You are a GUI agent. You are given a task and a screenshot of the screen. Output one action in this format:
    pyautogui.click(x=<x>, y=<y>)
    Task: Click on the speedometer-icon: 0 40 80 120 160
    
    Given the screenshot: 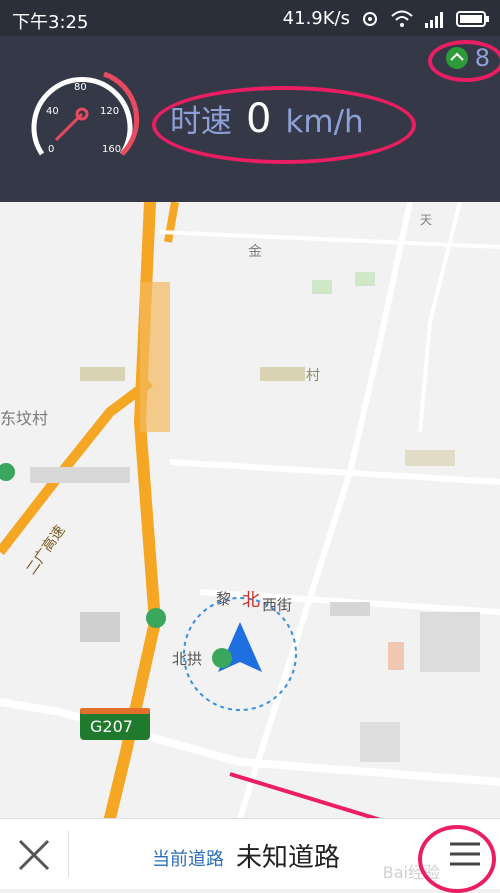 What is the action you would take?
    pyautogui.click(x=85, y=113)
    